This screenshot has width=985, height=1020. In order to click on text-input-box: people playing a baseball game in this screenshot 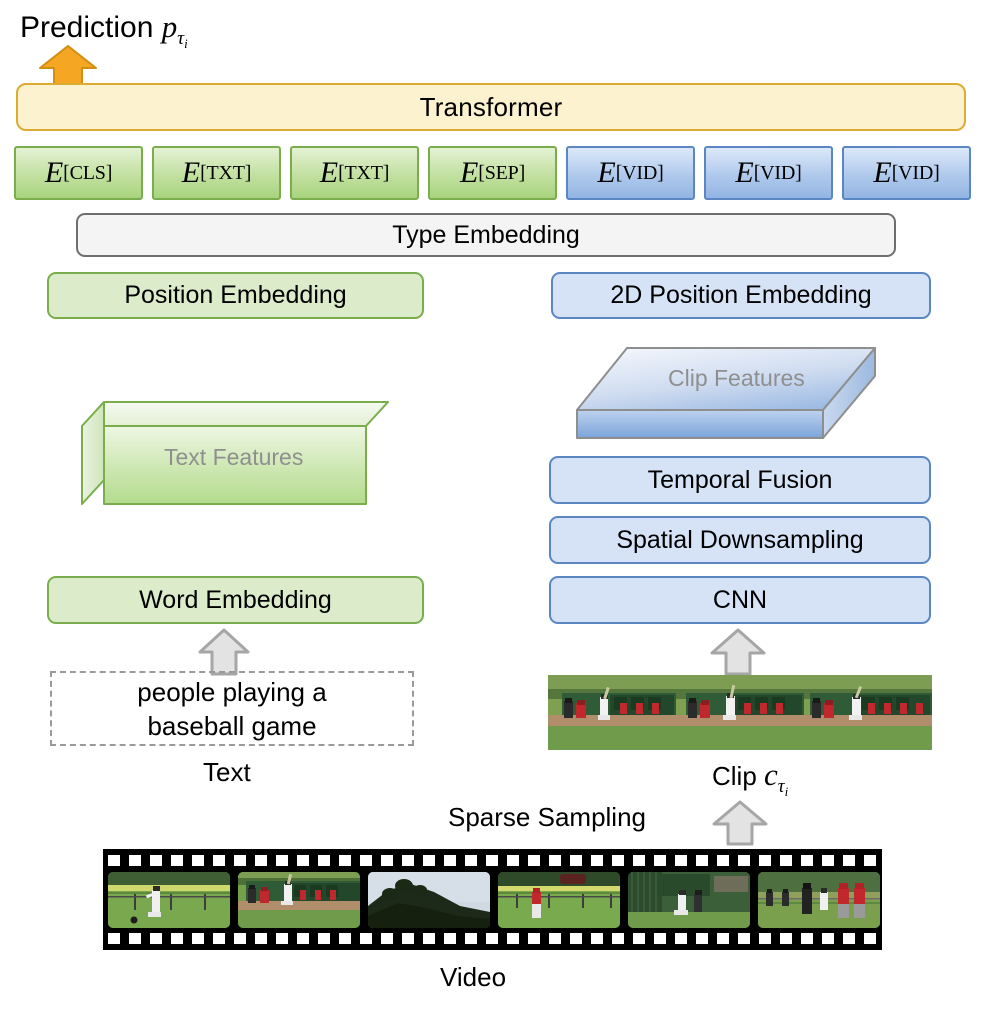, I will do `click(232, 708)`.